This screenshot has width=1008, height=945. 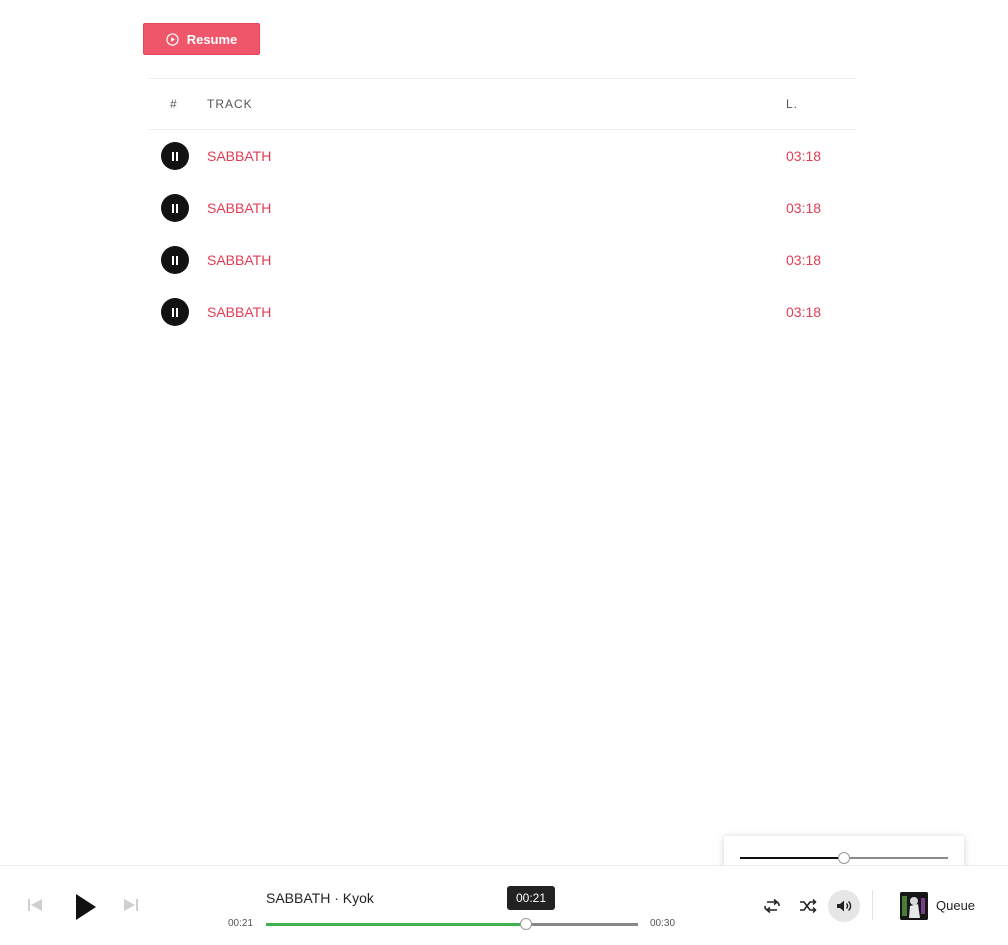 What do you see at coordinates (792, 858) in the screenshot?
I see `volume-fill` at bounding box center [792, 858].